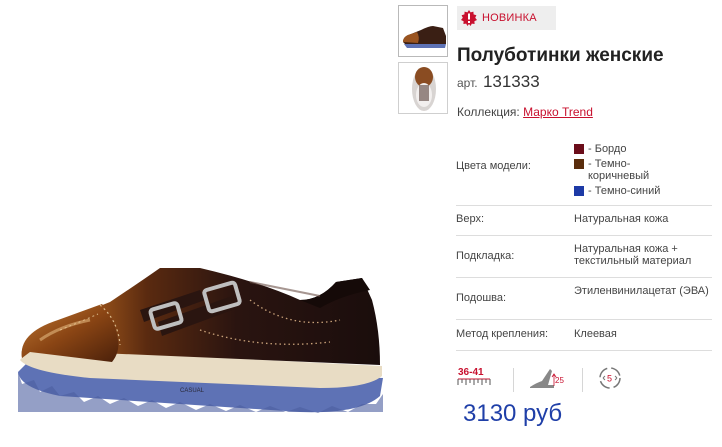  I want to click on shoe-top-thumbnail-icon, so click(424, 89).